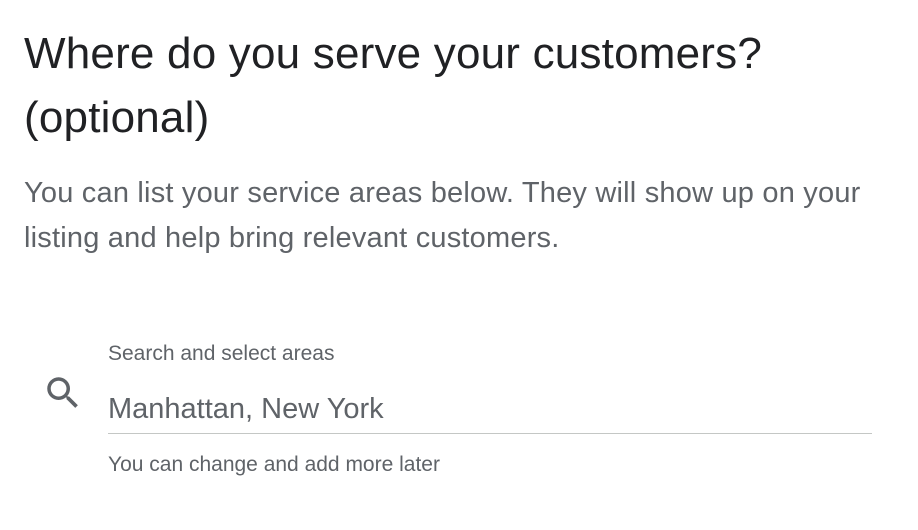  Describe the element at coordinates (63, 393) in the screenshot. I see `search-icon` at that location.